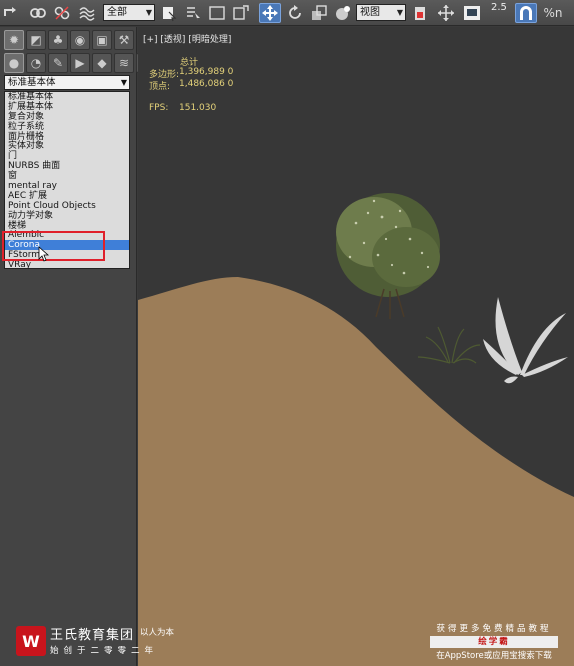 The image size is (574, 666). Describe the element at coordinates (67, 97) in the screenshot. I see `category-item: 标准基本体` at that location.